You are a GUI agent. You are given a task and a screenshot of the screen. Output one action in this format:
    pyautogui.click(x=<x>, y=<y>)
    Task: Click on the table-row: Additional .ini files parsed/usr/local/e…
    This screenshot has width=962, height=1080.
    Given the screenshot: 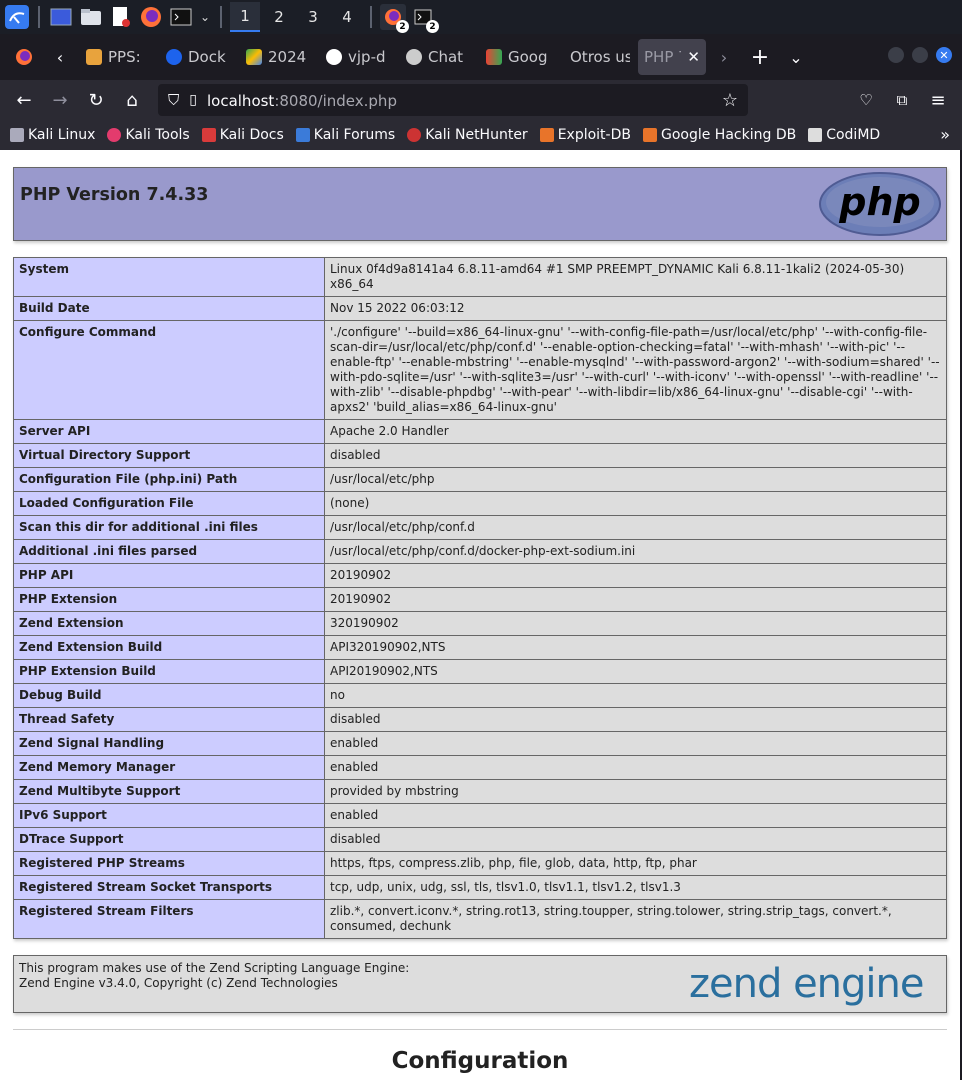 What is the action you would take?
    pyautogui.click(x=480, y=551)
    